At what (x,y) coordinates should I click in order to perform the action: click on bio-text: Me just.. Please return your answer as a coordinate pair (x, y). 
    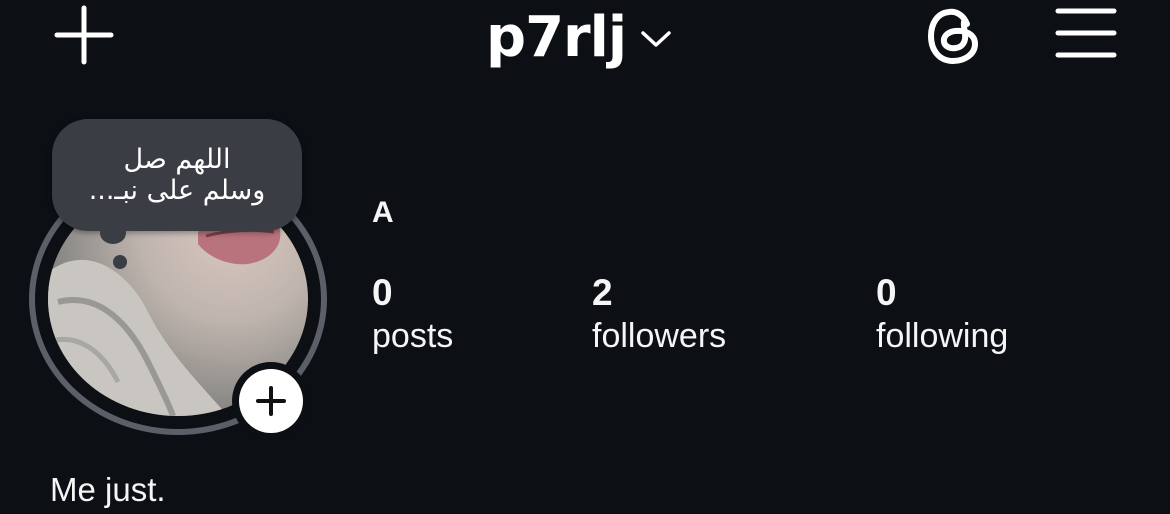
    Looking at the image, I should click on (108, 489).